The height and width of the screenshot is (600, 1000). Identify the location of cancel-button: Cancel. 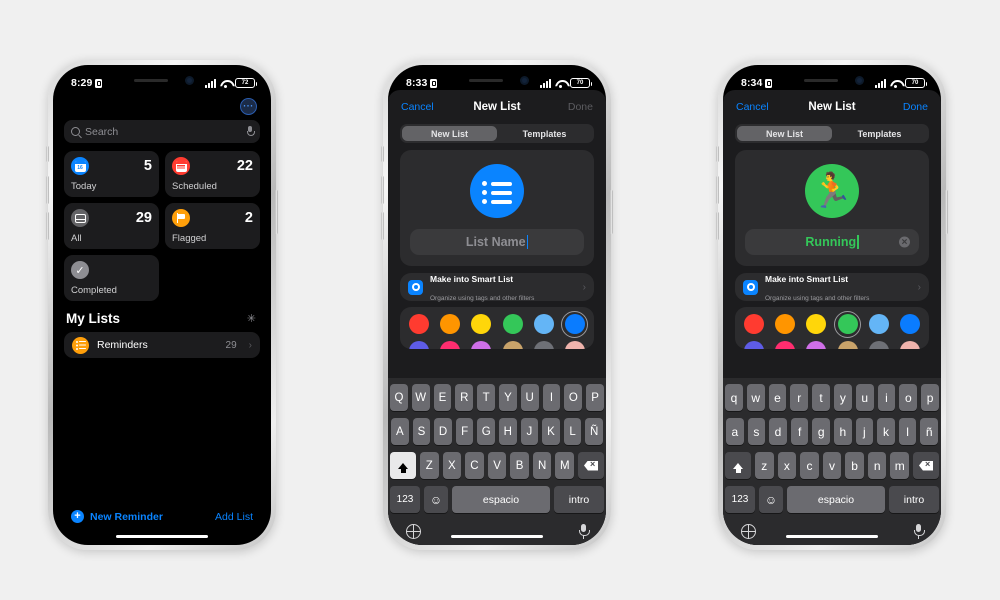
(420, 107).